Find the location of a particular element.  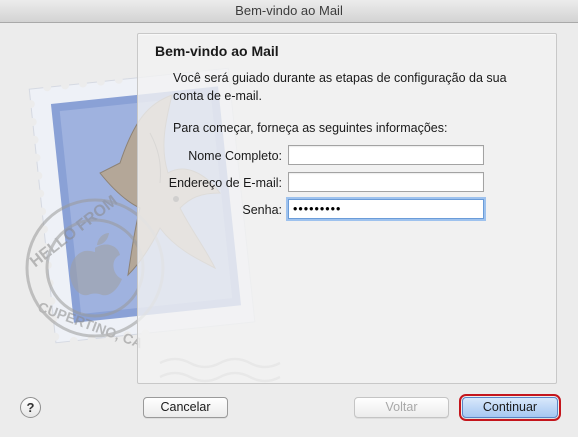

full-name-field is located at coordinates (386, 155).